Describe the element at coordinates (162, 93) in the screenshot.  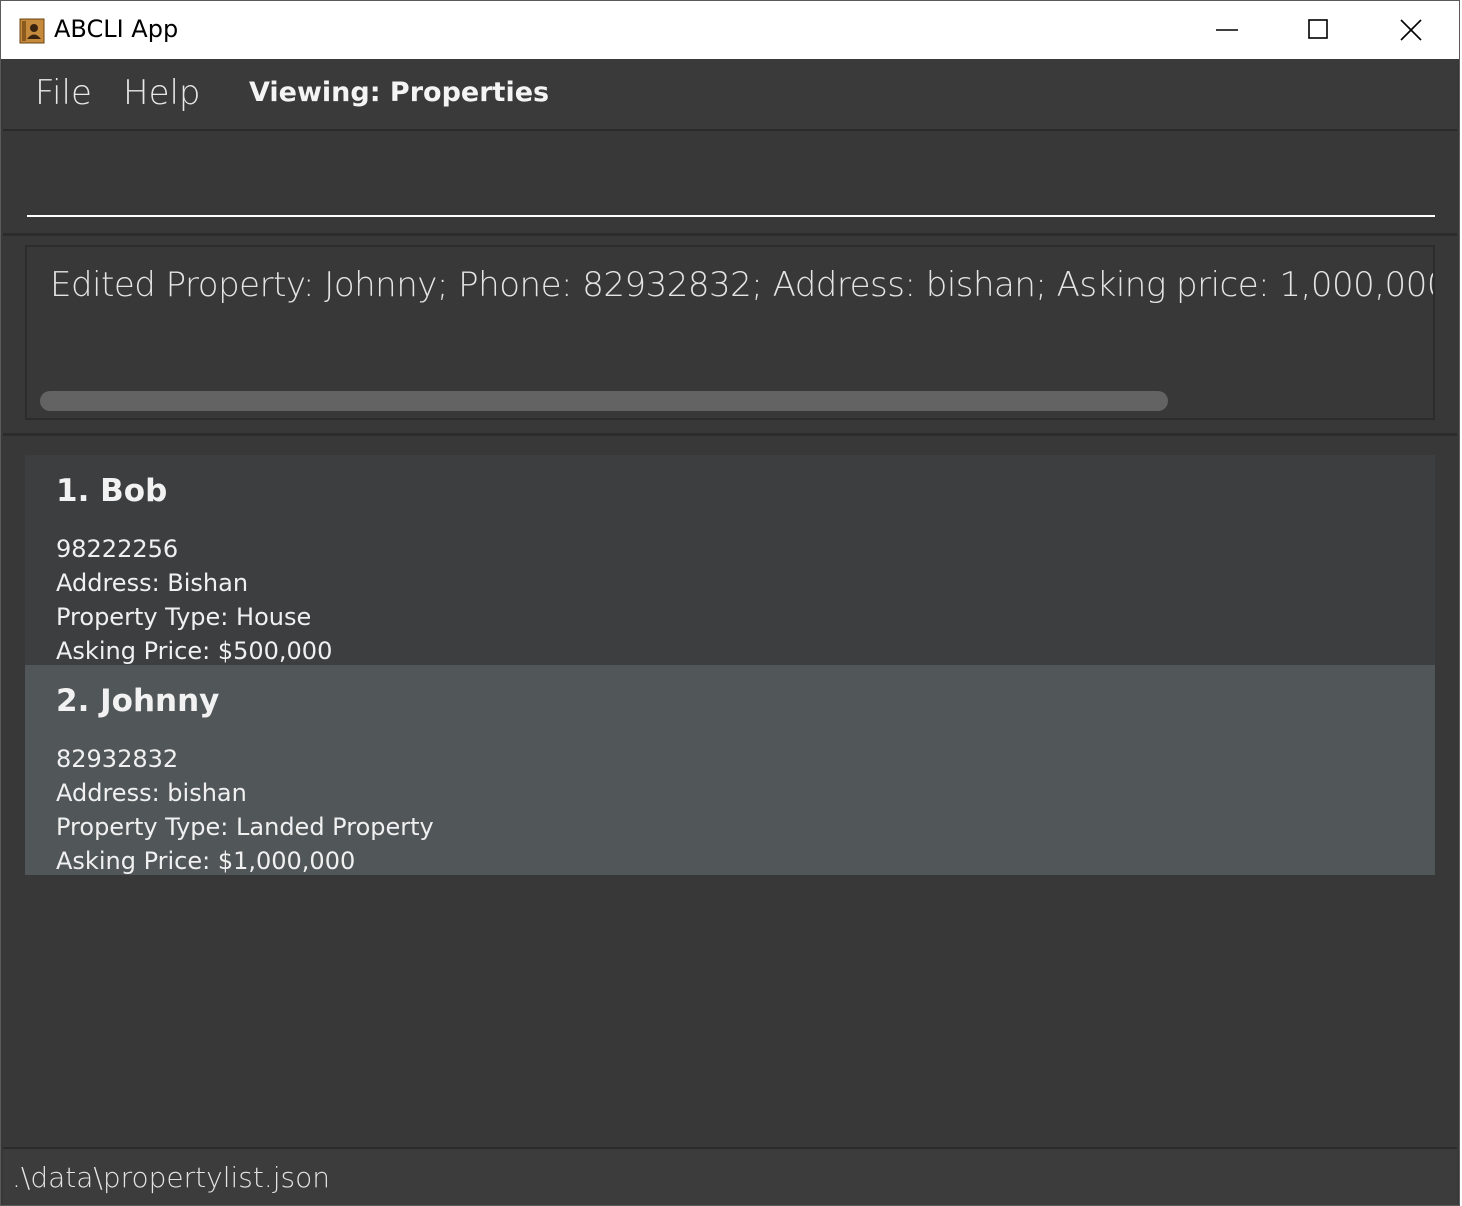
I see `menu-help: Help` at that location.